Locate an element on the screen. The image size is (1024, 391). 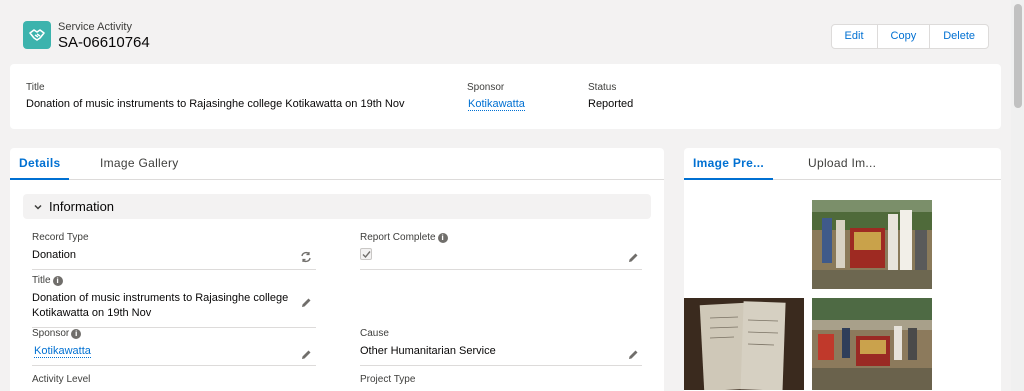
report-complete-label: Report Complete is located at coordinates (398, 237).